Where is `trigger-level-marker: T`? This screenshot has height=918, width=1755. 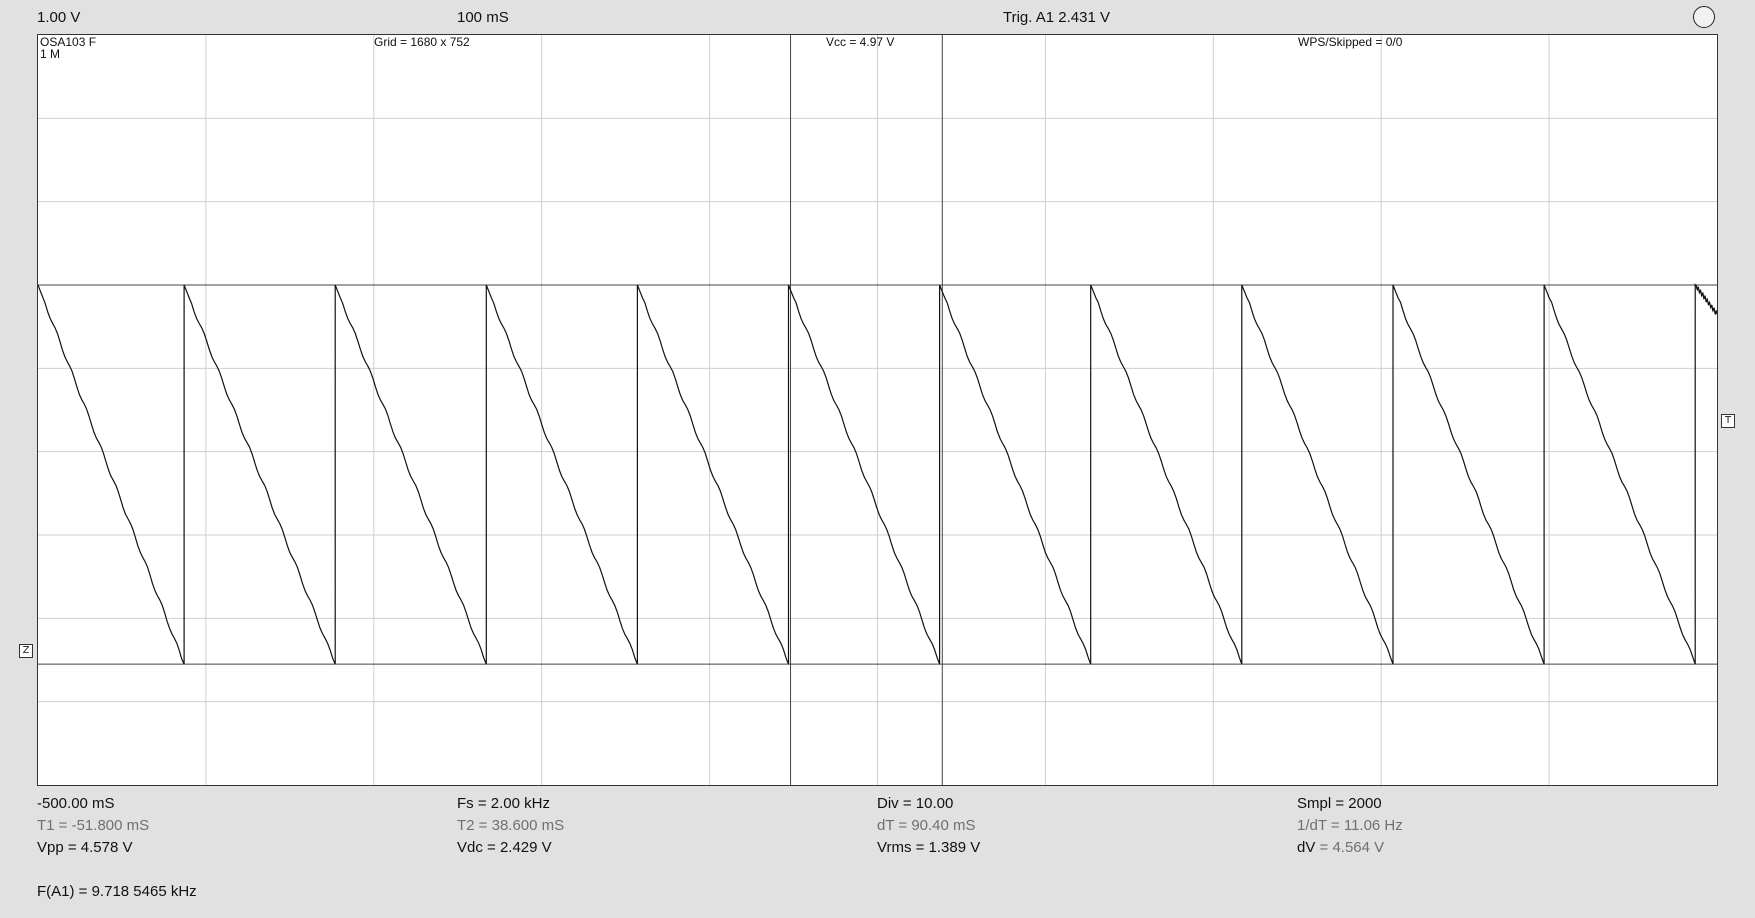
trigger-level-marker: T is located at coordinates (1728, 421).